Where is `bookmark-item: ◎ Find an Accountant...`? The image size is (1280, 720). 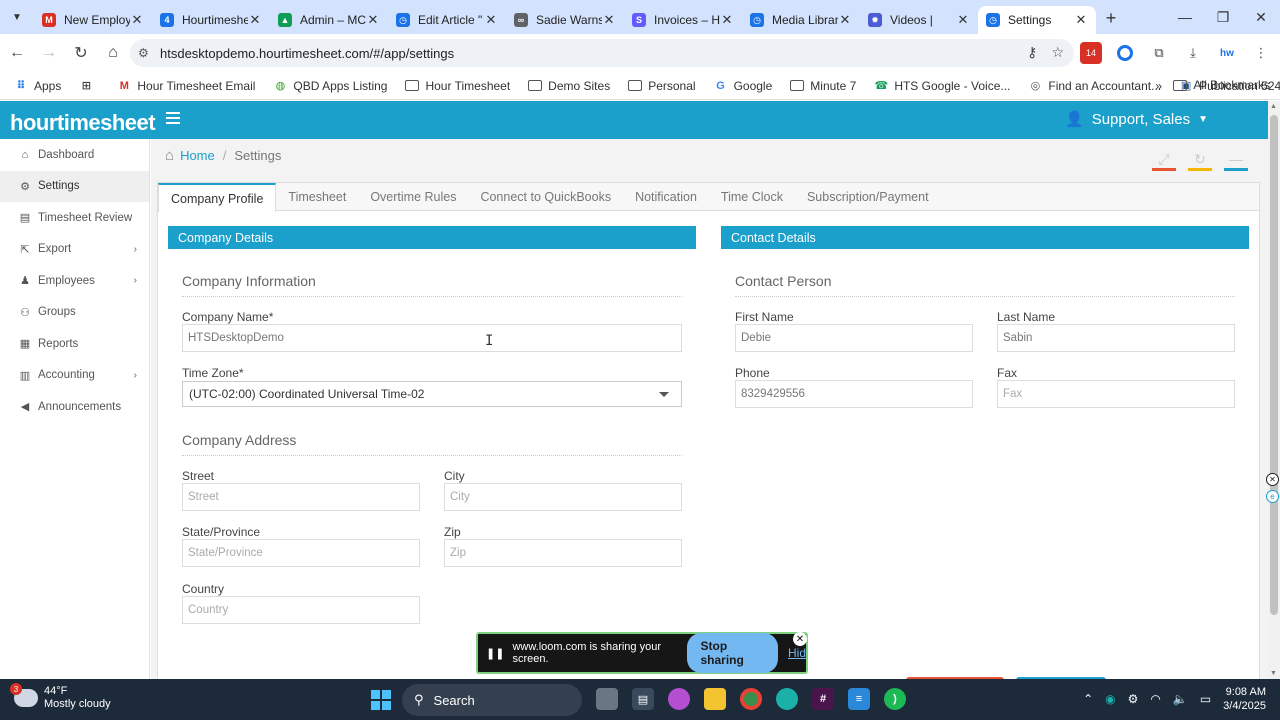
bookmark-item: ◎ Find an Accountant... is located at coordinates (1095, 86).